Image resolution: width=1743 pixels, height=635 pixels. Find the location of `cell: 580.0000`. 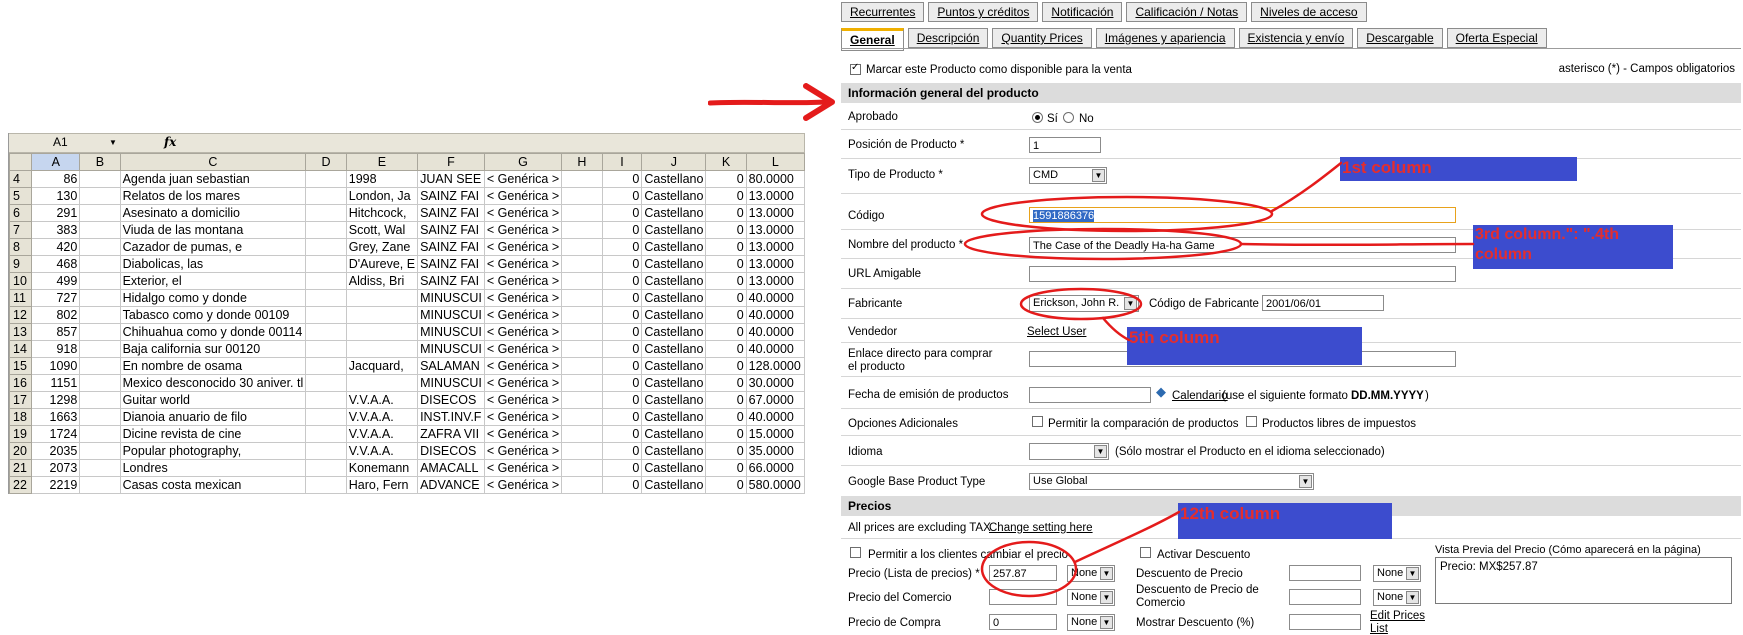

cell: 580.0000 is located at coordinates (775, 485).